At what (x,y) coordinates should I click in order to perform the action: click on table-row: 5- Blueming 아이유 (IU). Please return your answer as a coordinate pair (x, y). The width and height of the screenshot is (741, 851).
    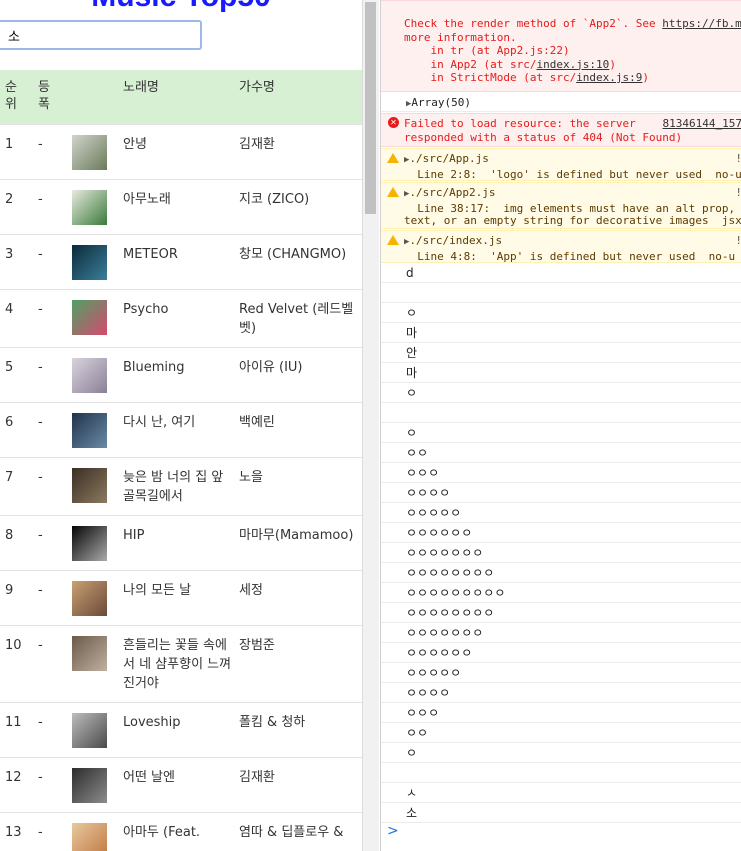
    Looking at the image, I should click on (181, 375).